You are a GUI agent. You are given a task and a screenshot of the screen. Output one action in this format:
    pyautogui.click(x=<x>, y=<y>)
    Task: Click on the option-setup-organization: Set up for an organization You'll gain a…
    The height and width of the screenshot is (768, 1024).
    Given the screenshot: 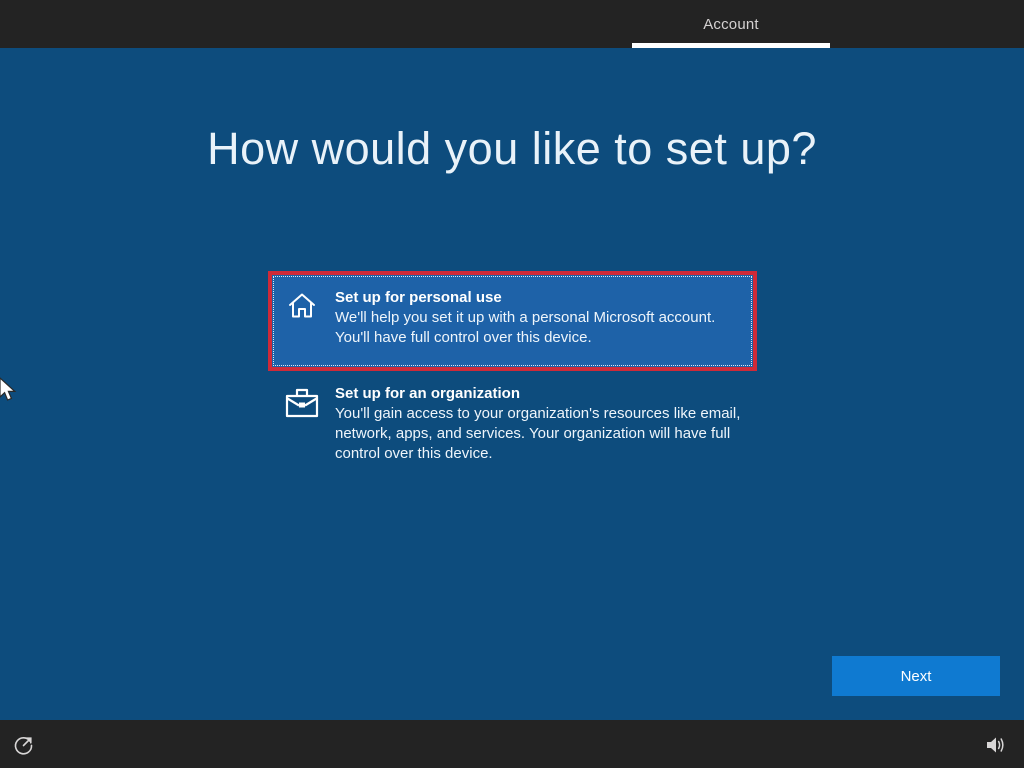 What is the action you would take?
    pyautogui.click(x=512, y=427)
    